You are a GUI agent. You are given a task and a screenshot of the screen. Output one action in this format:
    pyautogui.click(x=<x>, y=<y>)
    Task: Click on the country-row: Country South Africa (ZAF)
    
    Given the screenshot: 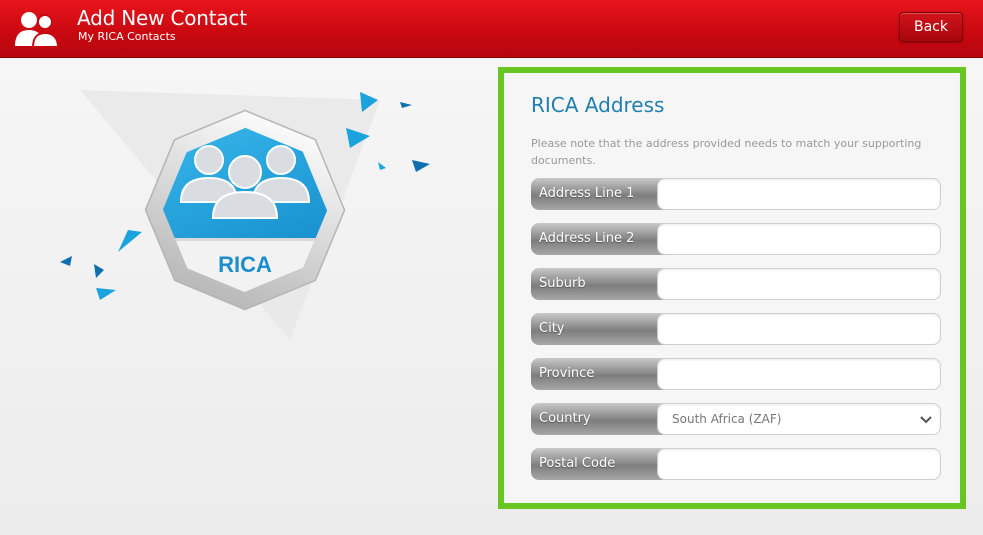 What is the action you would take?
    pyautogui.click(x=736, y=419)
    